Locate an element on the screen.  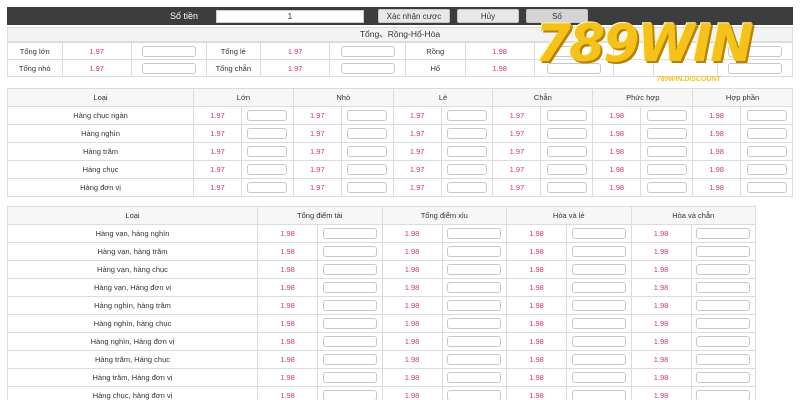
cancel-button: Hủy is located at coordinates (488, 16).